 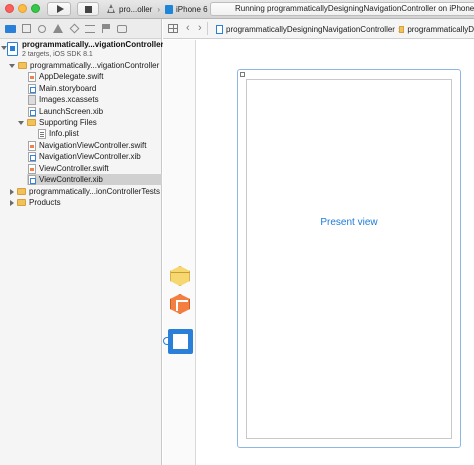 What do you see at coordinates (136, 9) in the screenshot?
I see `scheme-app-label: pro...oller` at bounding box center [136, 9].